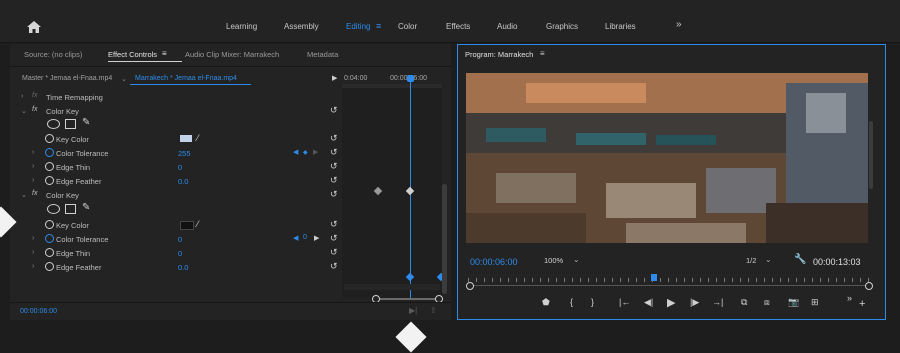  What do you see at coordinates (67, 78) in the screenshot?
I see `master-clip-label: Master * Jemaa el-Fnaa.mp4` at bounding box center [67, 78].